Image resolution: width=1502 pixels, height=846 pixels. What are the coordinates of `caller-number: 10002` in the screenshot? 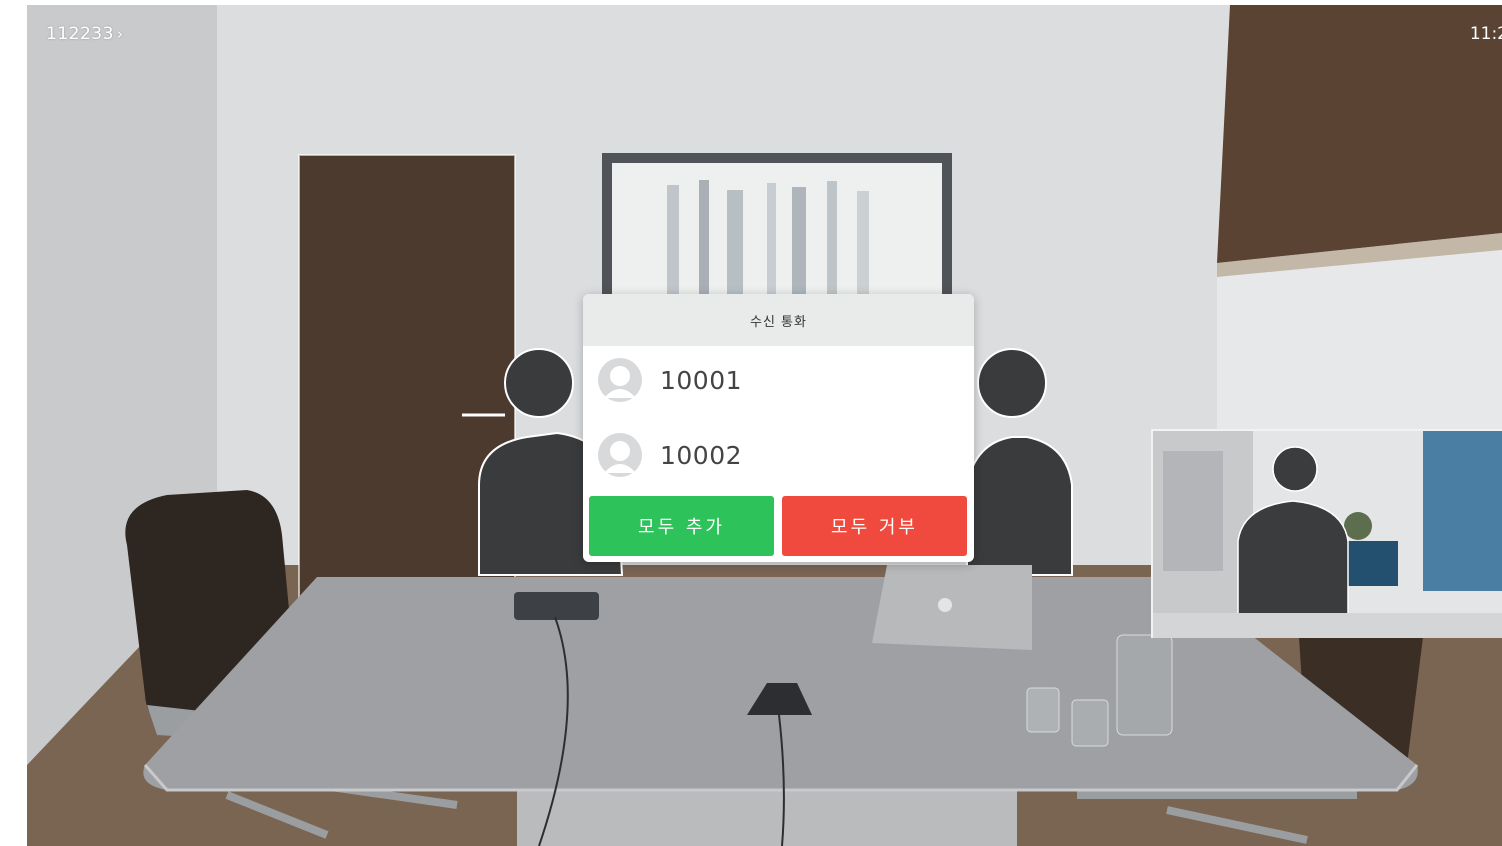 It's located at (701, 455).